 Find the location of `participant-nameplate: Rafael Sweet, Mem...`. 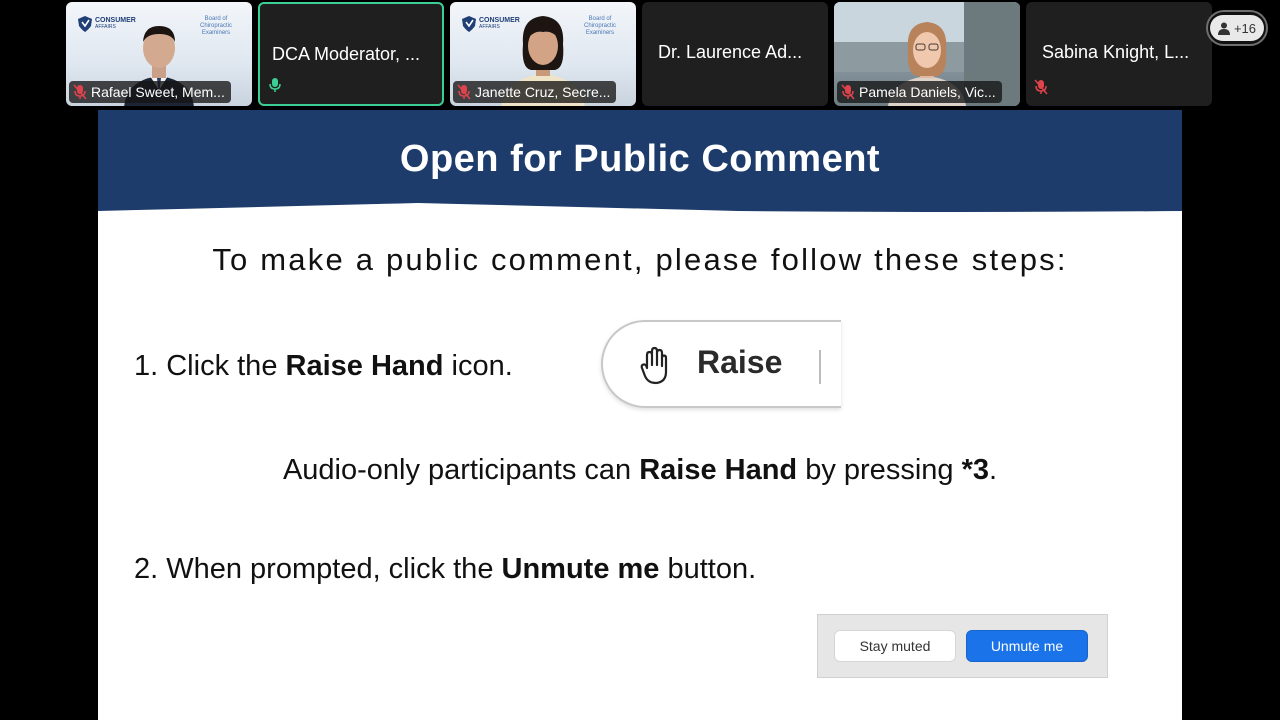

participant-nameplate: Rafael Sweet, Mem... is located at coordinates (150, 92).